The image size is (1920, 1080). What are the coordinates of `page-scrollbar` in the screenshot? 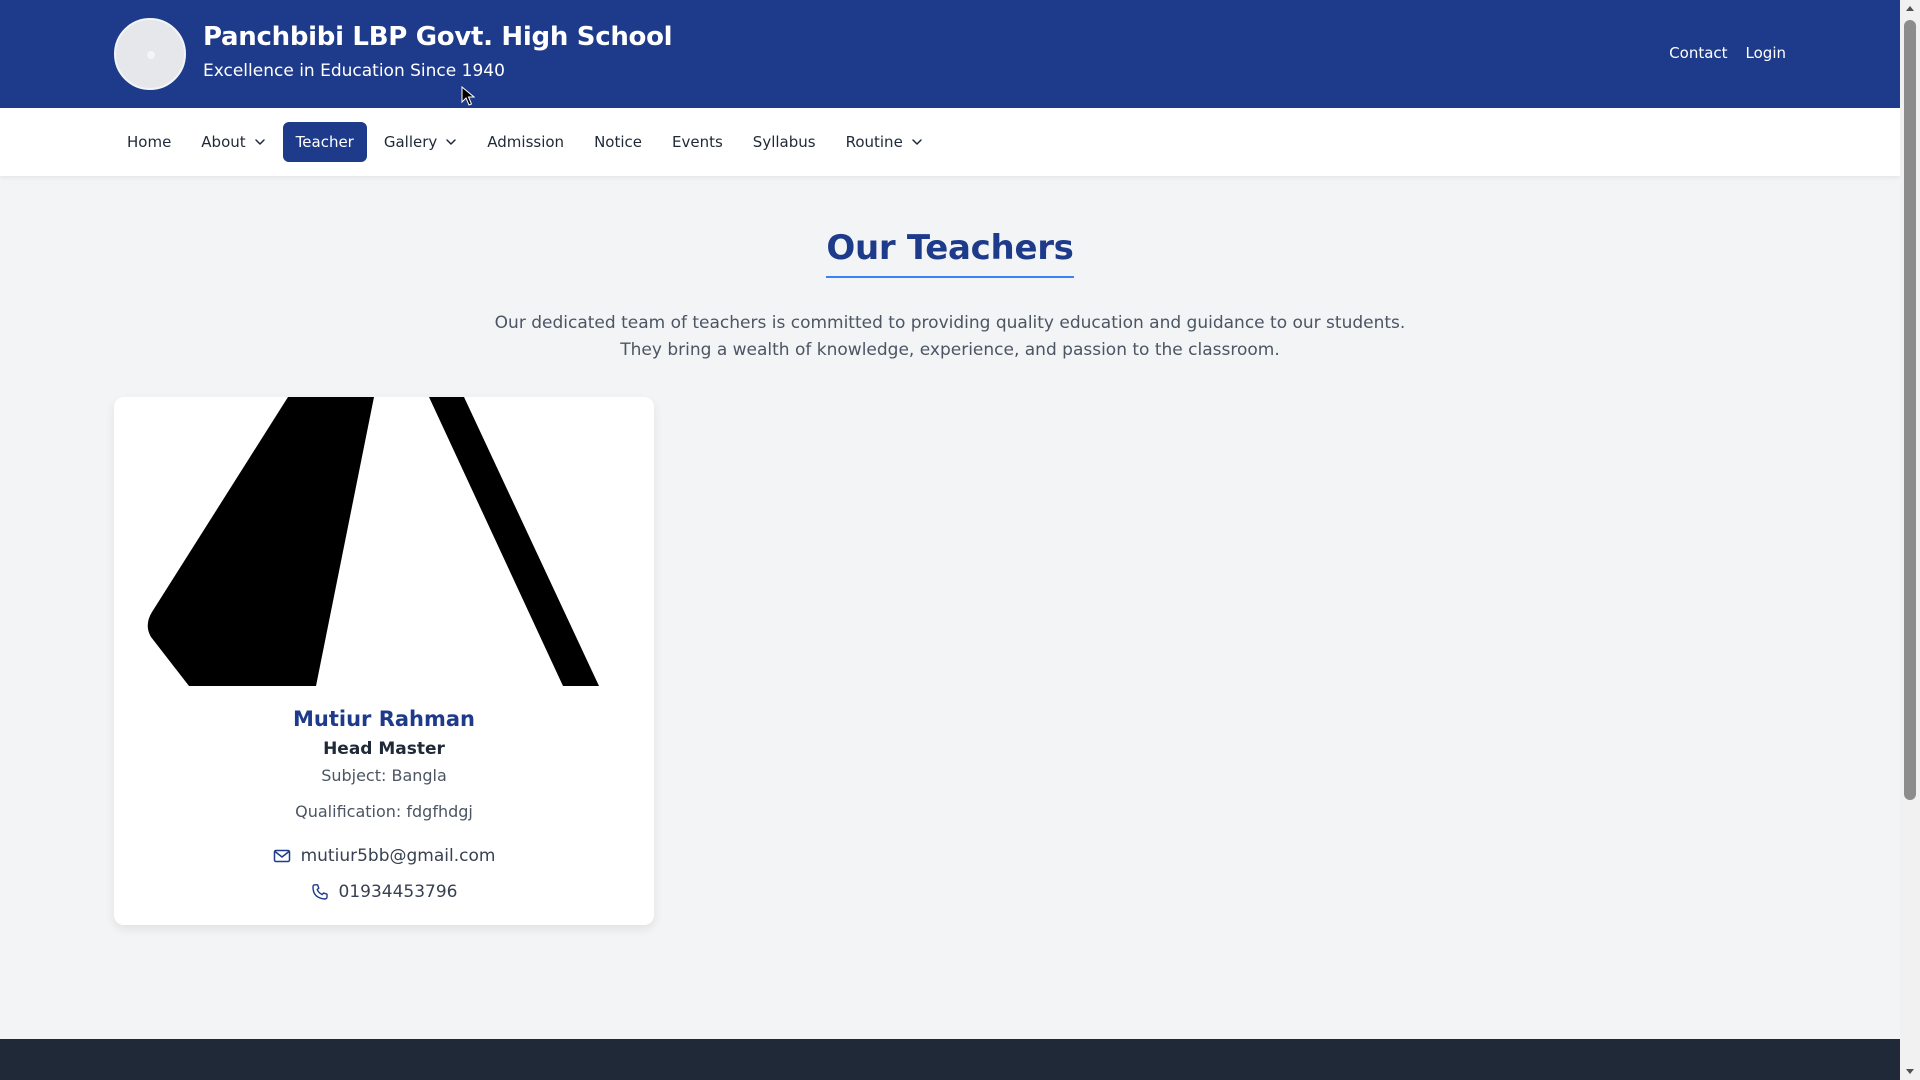 It's located at (1910, 540).